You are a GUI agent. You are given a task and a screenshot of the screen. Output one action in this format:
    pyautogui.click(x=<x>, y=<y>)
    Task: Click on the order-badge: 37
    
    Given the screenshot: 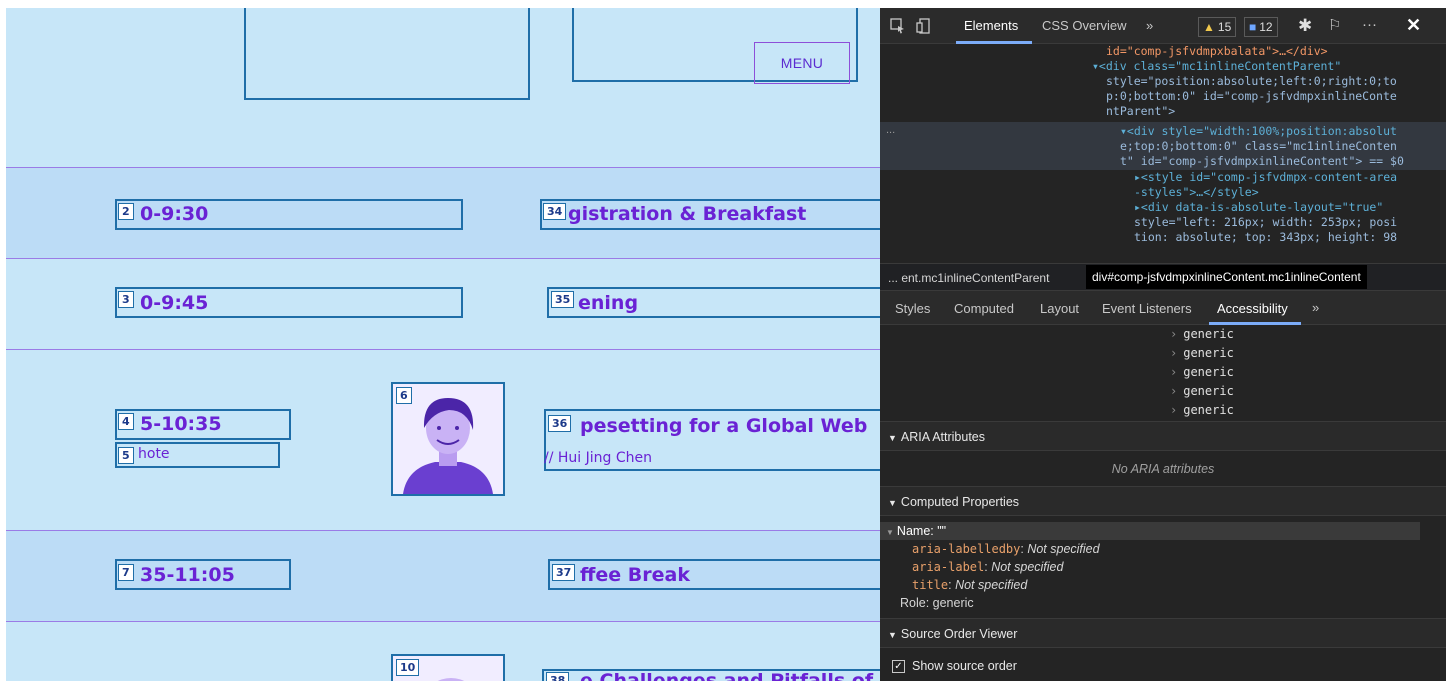 What is the action you would take?
    pyautogui.click(x=564, y=572)
    